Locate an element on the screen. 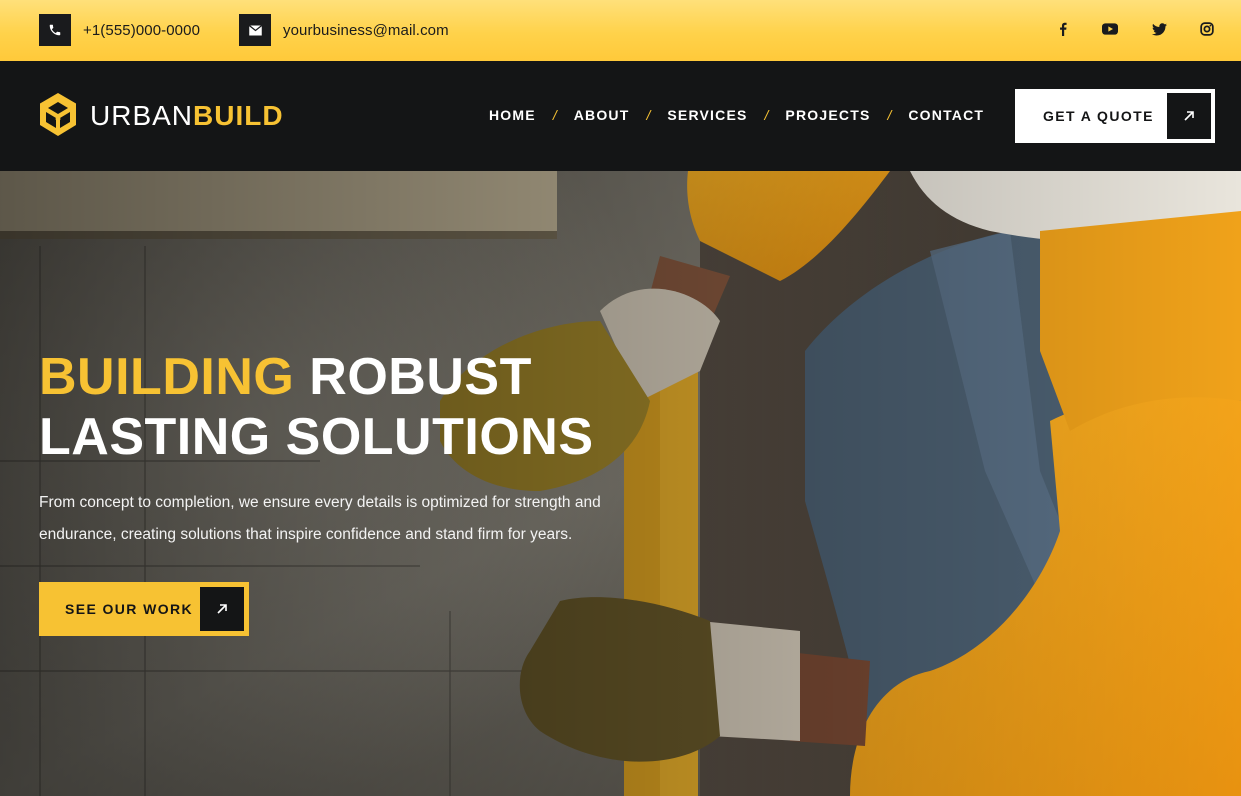  hero-title-line1-rest: ROBUST is located at coordinates (420, 377).